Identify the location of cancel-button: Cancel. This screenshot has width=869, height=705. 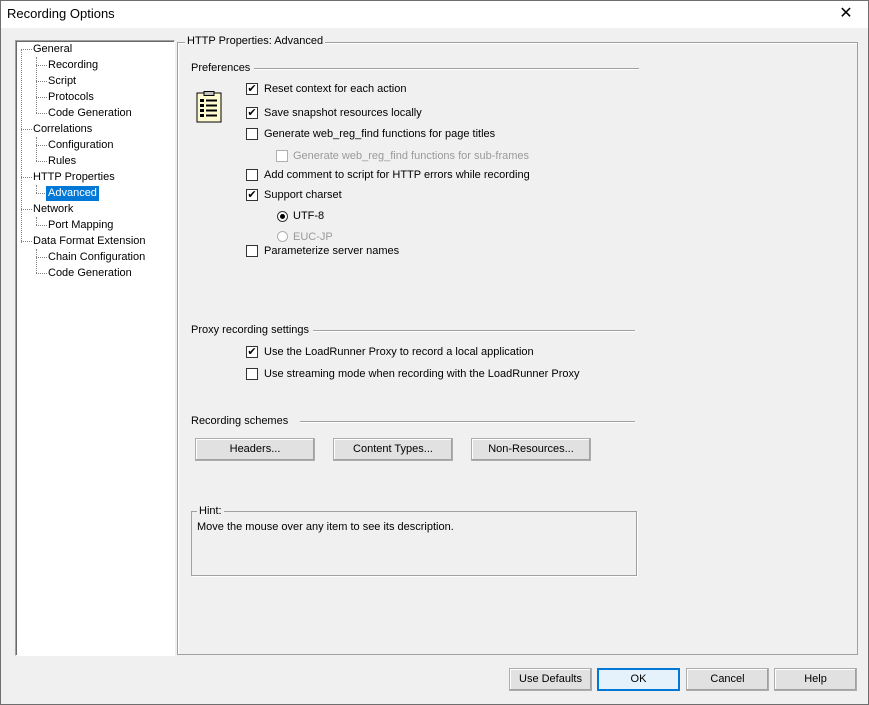
(727, 679).